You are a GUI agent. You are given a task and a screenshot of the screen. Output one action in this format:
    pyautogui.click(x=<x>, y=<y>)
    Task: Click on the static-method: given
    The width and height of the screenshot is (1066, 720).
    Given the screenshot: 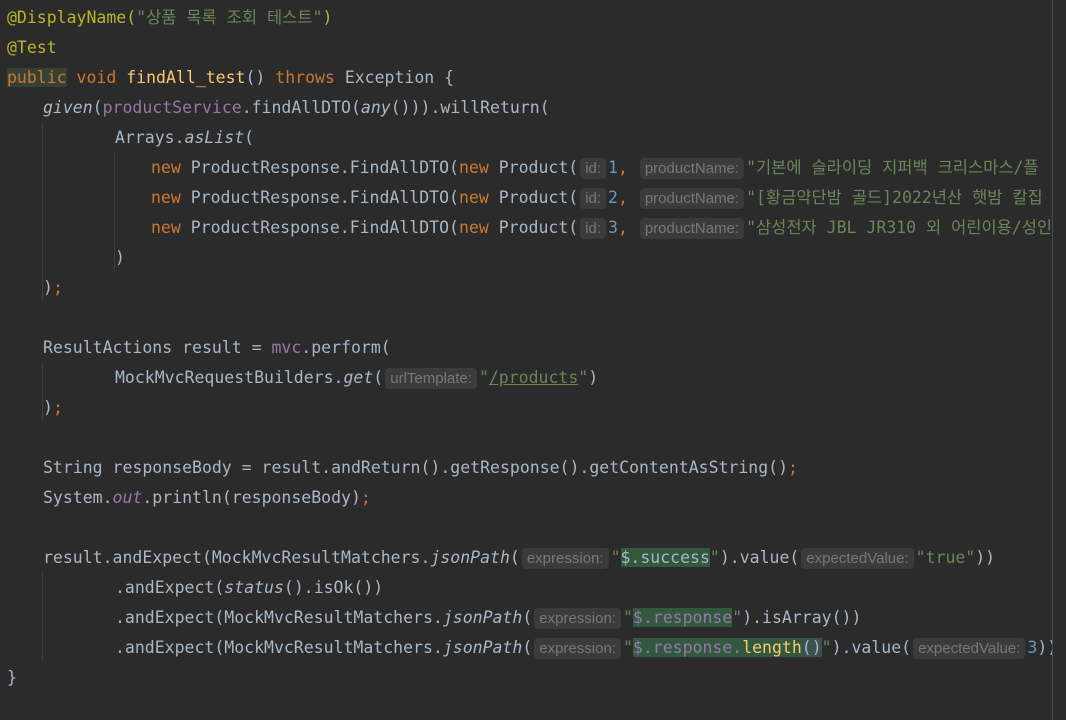 What is the action you would take?
    pyautogui.click(x=68, y=107)
    